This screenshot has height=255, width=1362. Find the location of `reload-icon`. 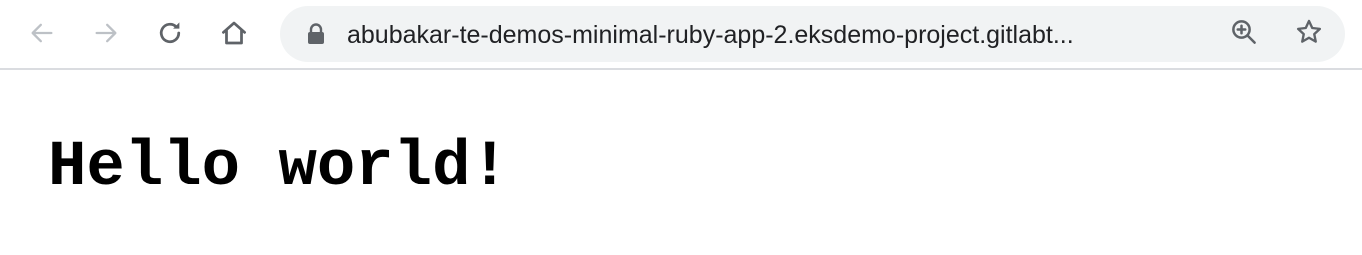

reload-icon is located at coordinates (170, 33).